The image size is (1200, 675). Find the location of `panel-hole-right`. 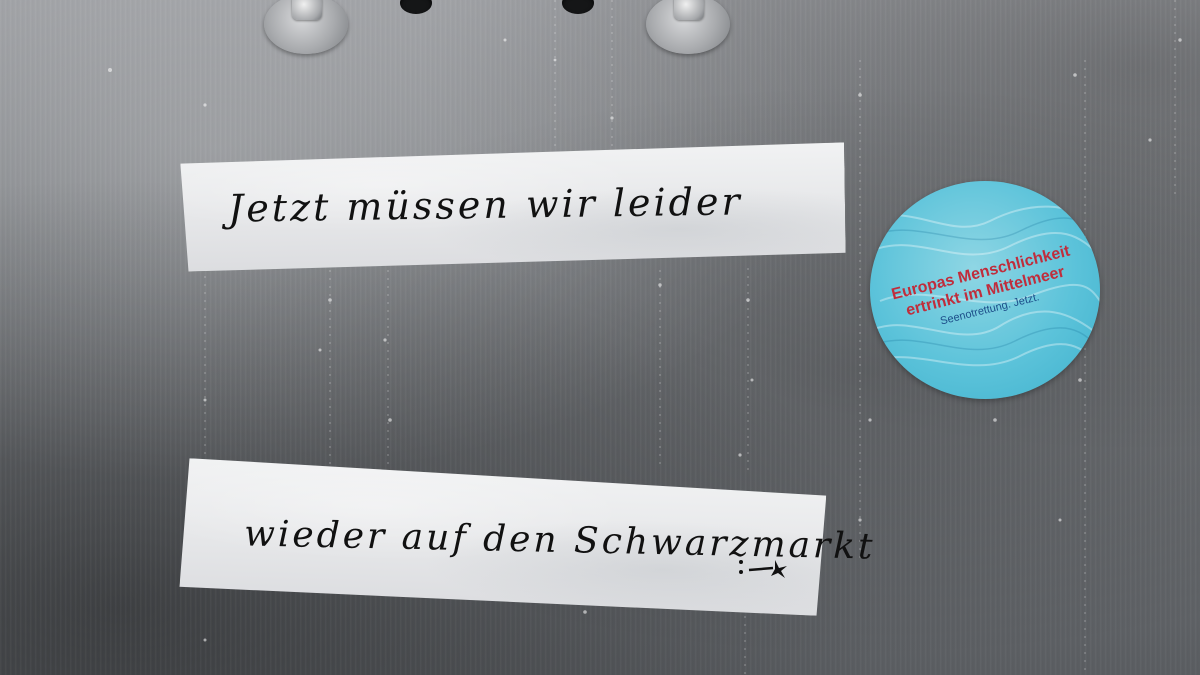

panel-hole-right is located at coordinates (578, 7).